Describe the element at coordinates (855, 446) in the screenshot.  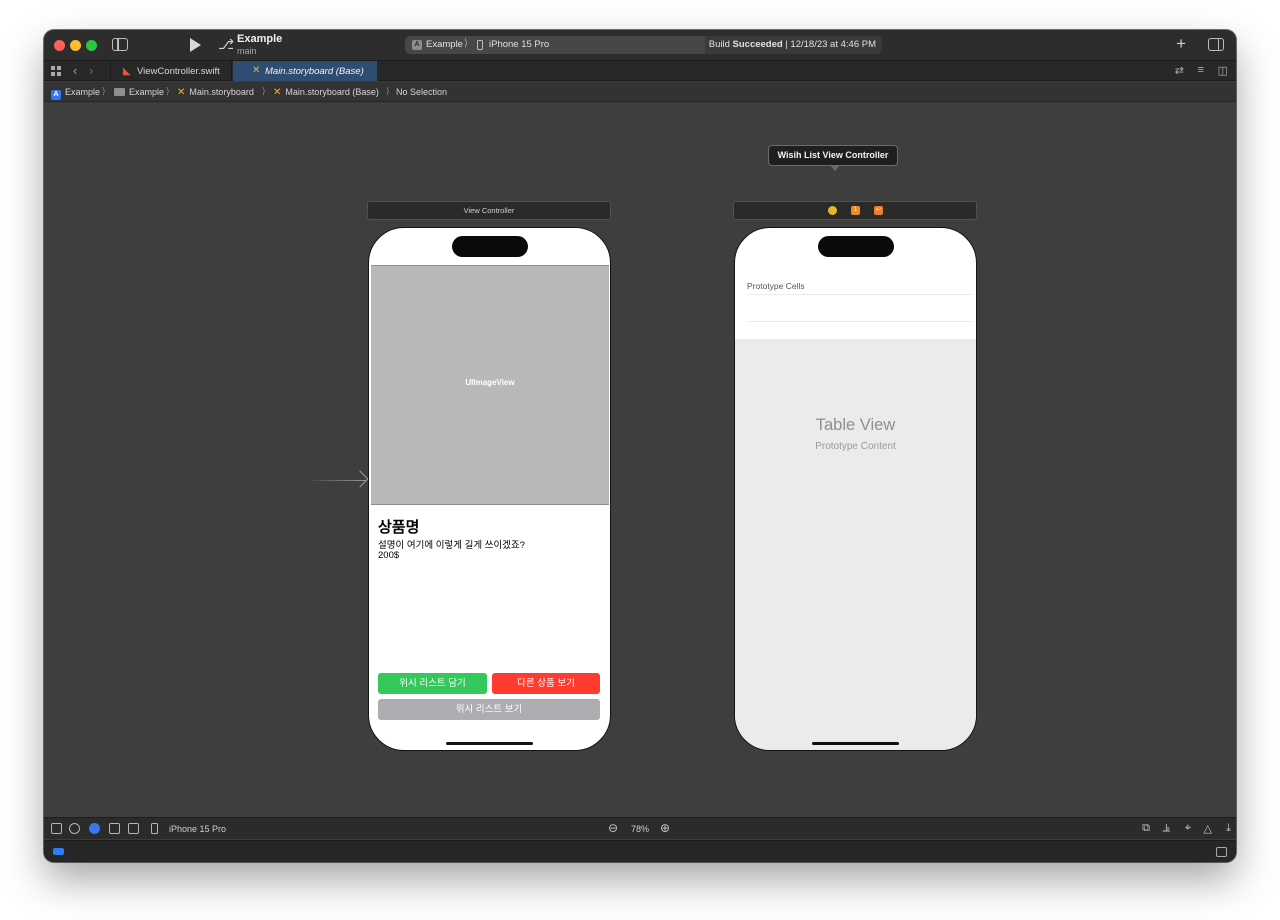
I see `table-view-subtitle: Prototype Content` at that location.